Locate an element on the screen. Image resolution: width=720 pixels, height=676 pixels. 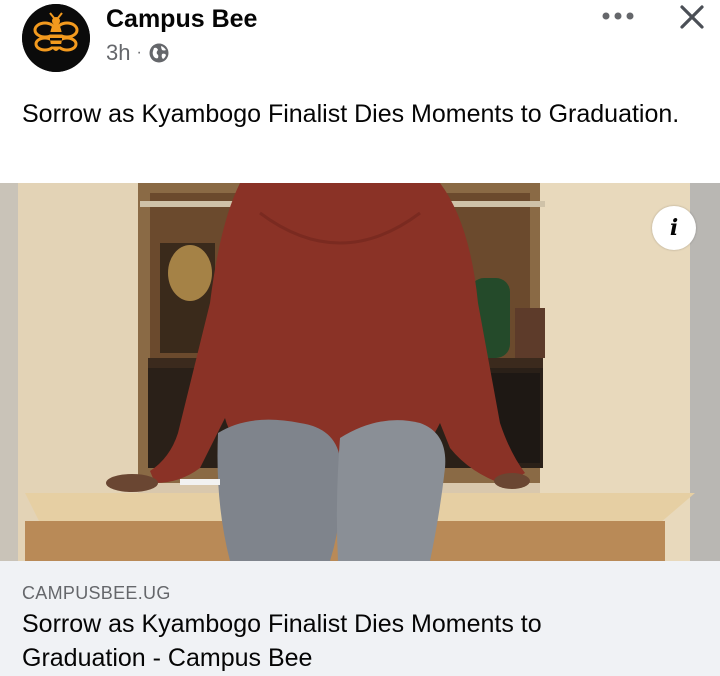
post-meta: 3h · is located at coordinates (138, 53).